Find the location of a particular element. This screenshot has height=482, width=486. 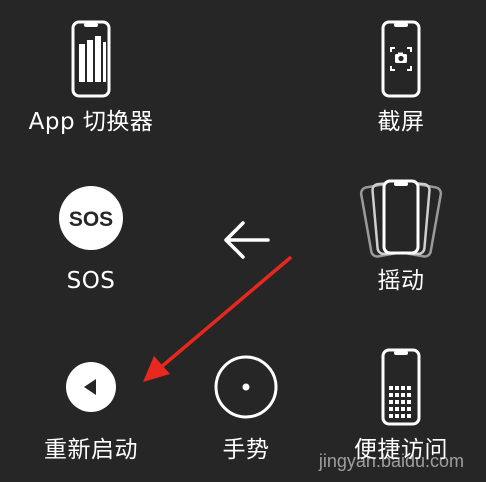

menu-item-label: 手势 is located at coordinates (246, 450).